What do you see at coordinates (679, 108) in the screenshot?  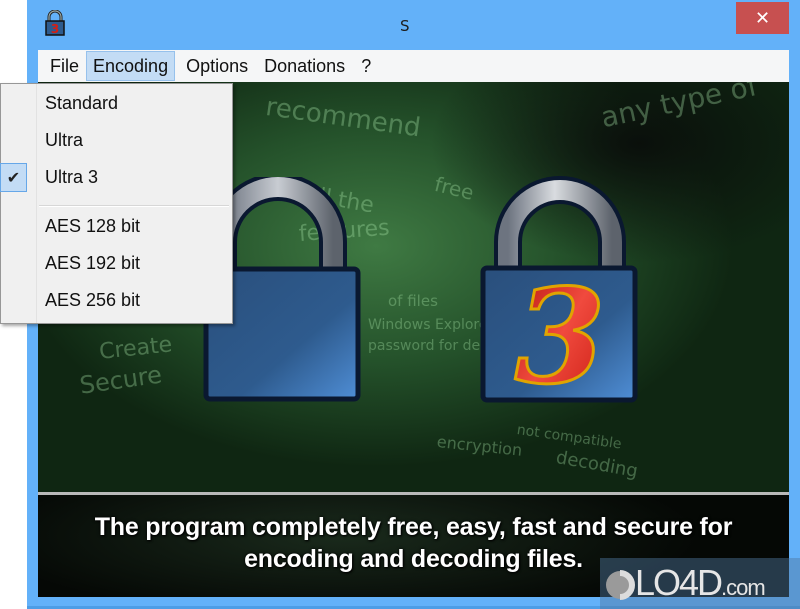 I see `background-word: any type of` at bounding box center [679, 108].